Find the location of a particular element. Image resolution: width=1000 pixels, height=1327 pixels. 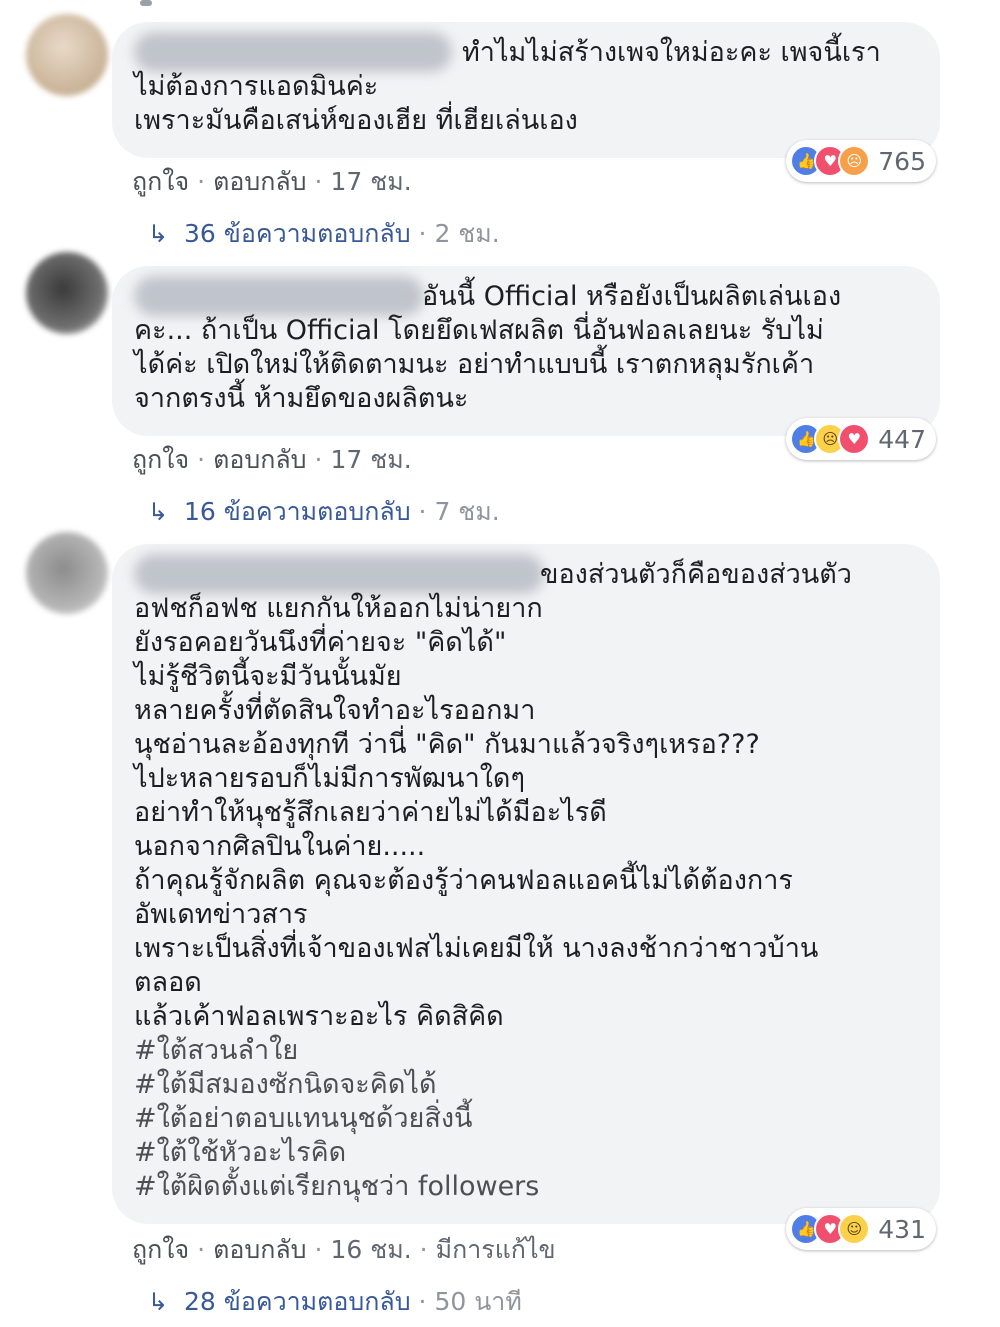

reaction-summary: 👍 ♥ ☺ 431 is located at coordinates (861, 1229).